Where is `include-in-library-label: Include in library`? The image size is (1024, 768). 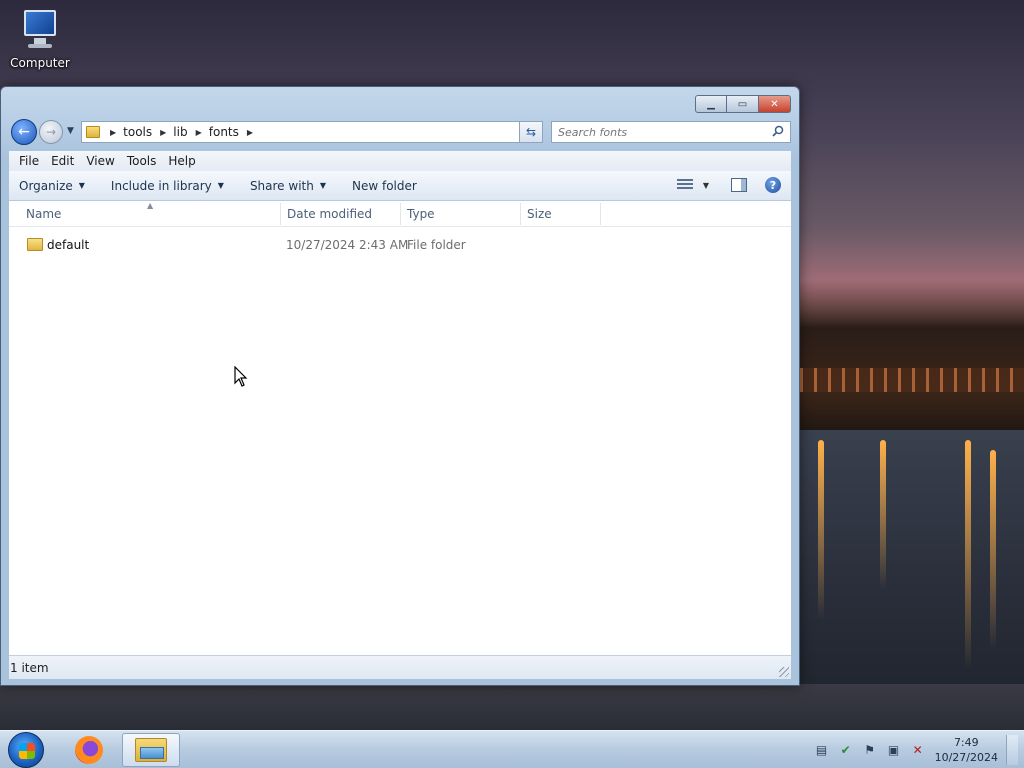
include-in-library-label: Include in library is located at coordinates (161, 185).